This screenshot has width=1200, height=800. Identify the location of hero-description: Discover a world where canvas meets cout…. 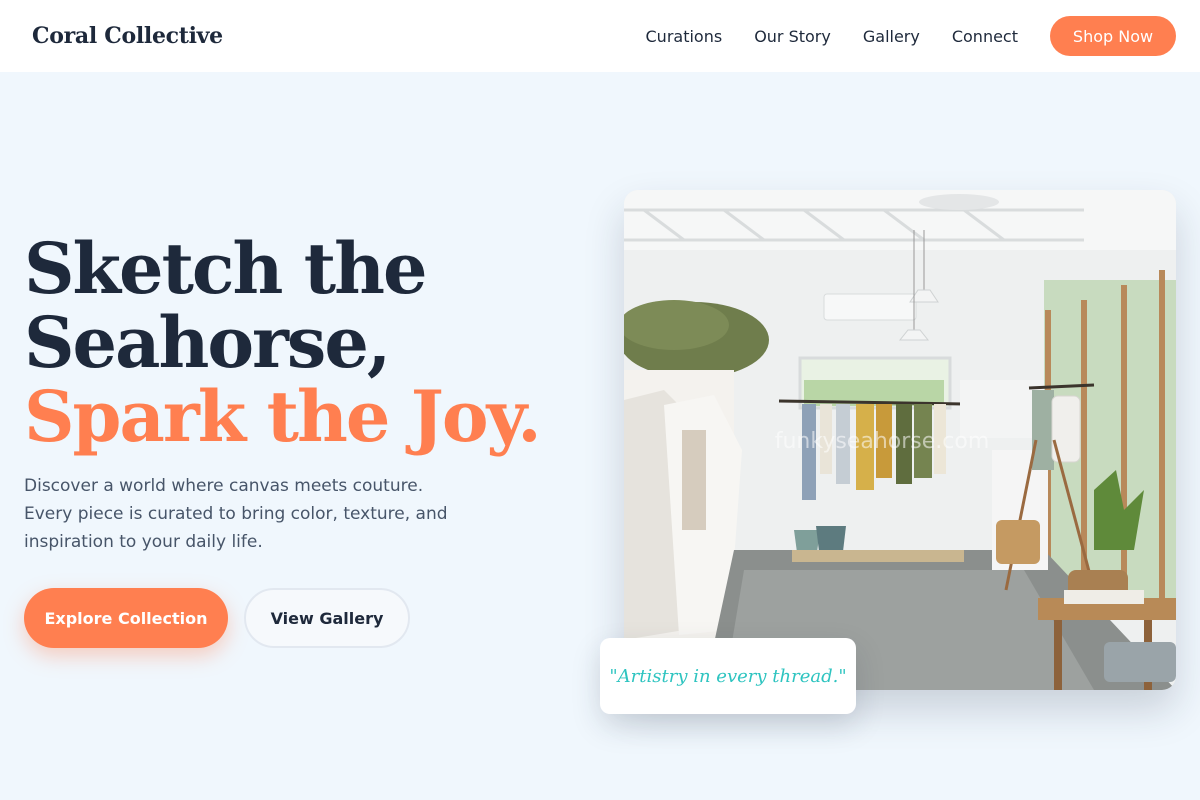
(236, 514).